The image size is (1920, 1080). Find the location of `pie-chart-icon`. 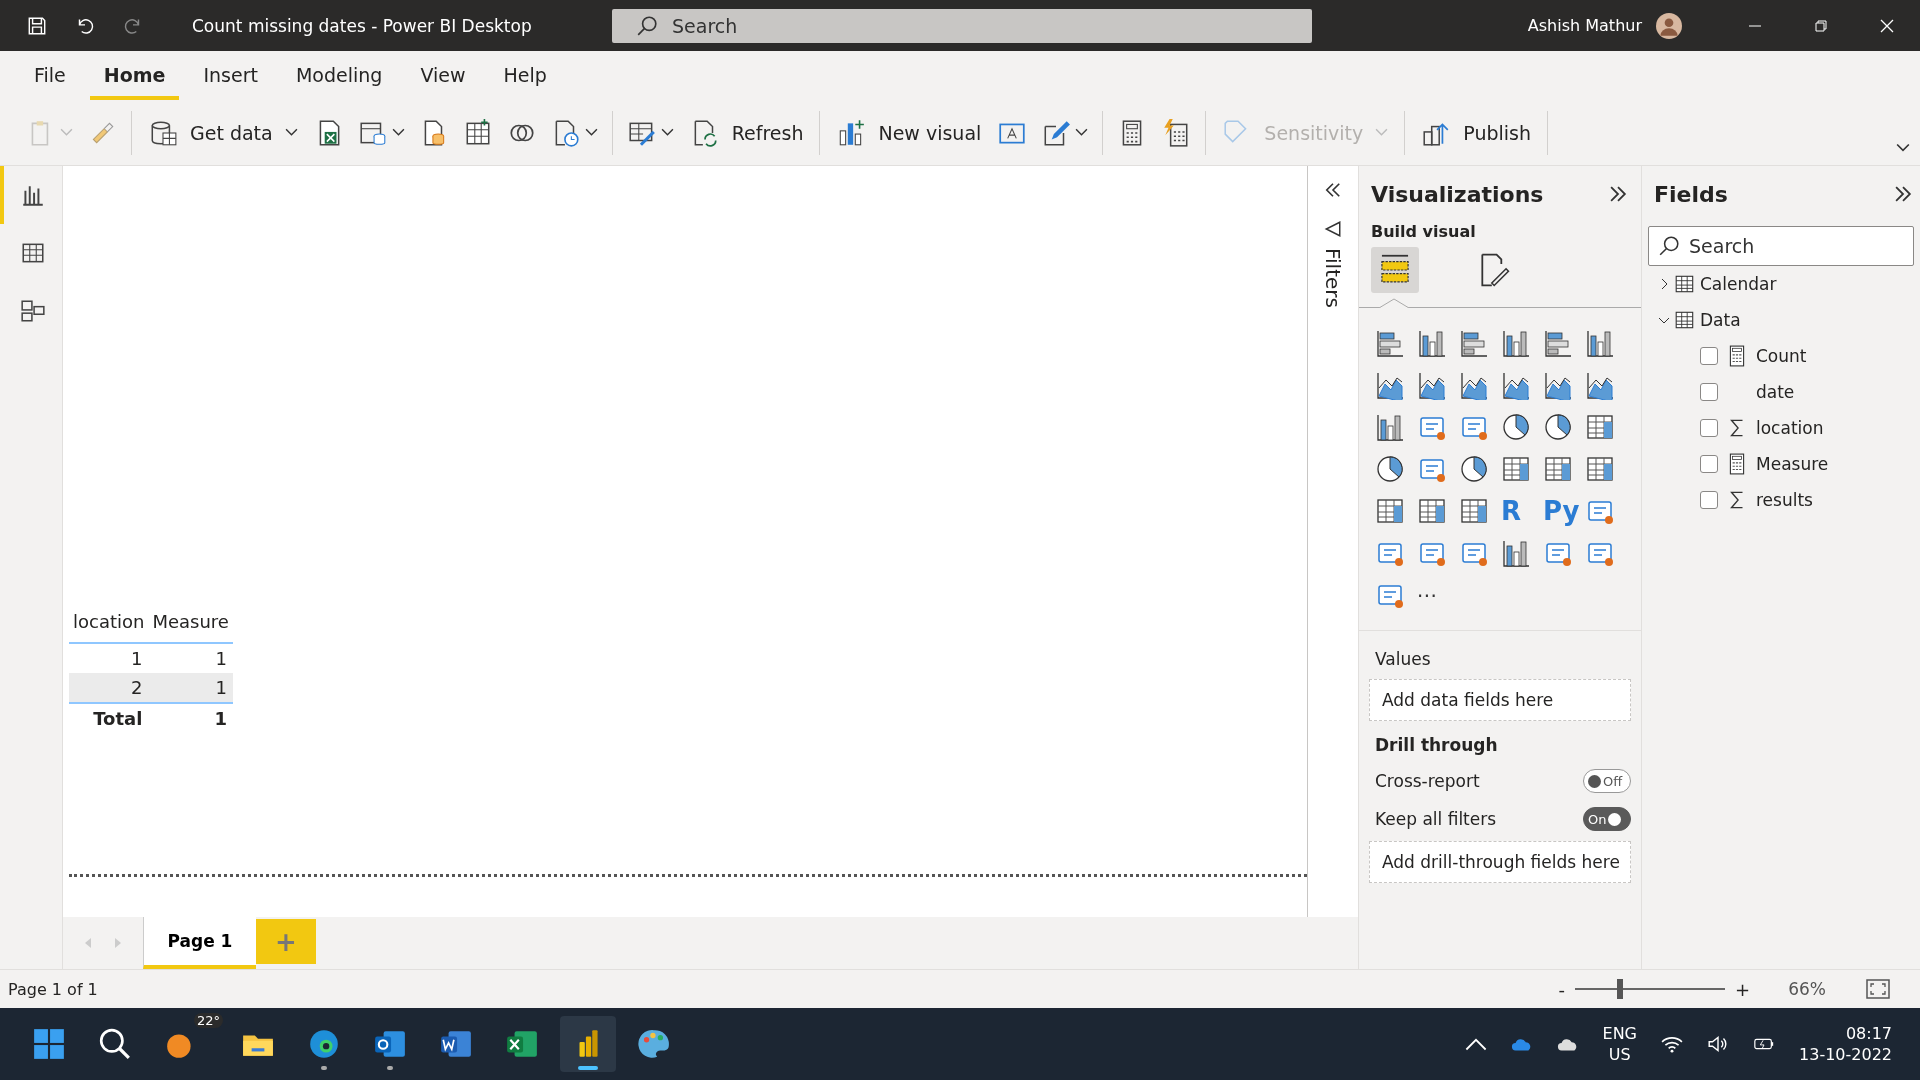

pie-chart-icon is located at coordinates (1516, 427).